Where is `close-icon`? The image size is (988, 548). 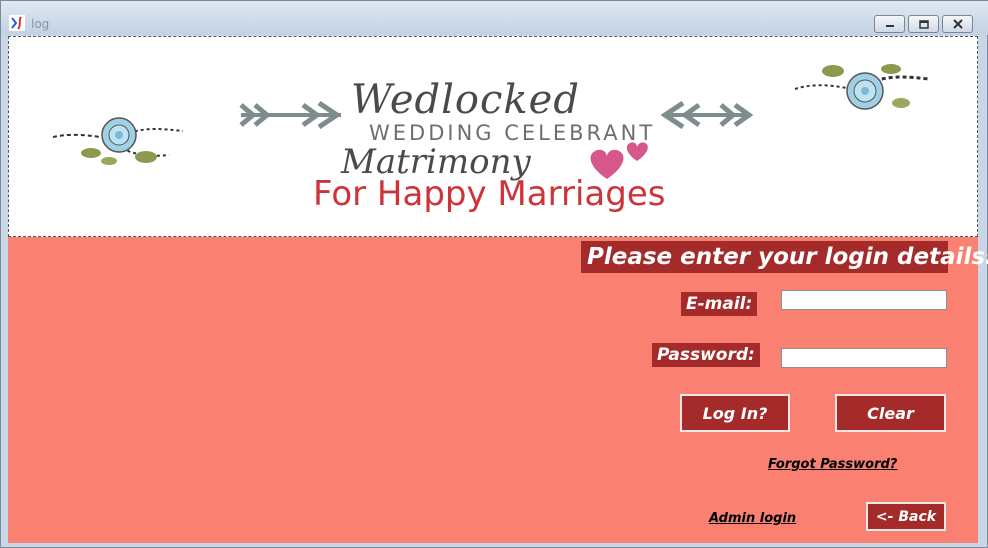
close-icon is located at coordinates (957, 24).